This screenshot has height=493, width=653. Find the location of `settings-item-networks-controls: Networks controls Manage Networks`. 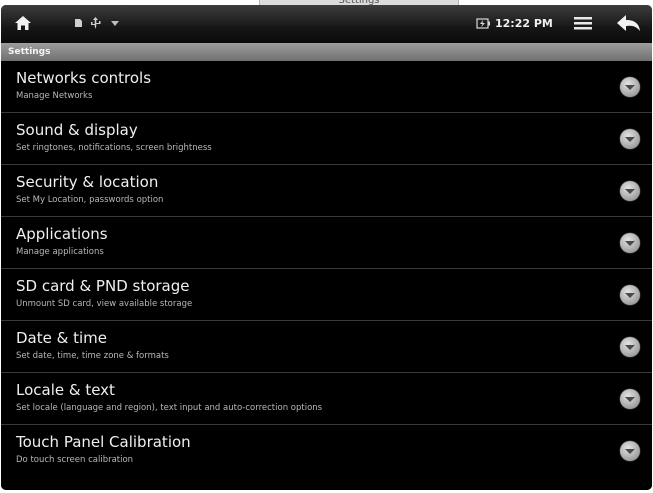

settings-item-networks-controls: Networks controls Manage Networks is located at coordinates (326, 87).